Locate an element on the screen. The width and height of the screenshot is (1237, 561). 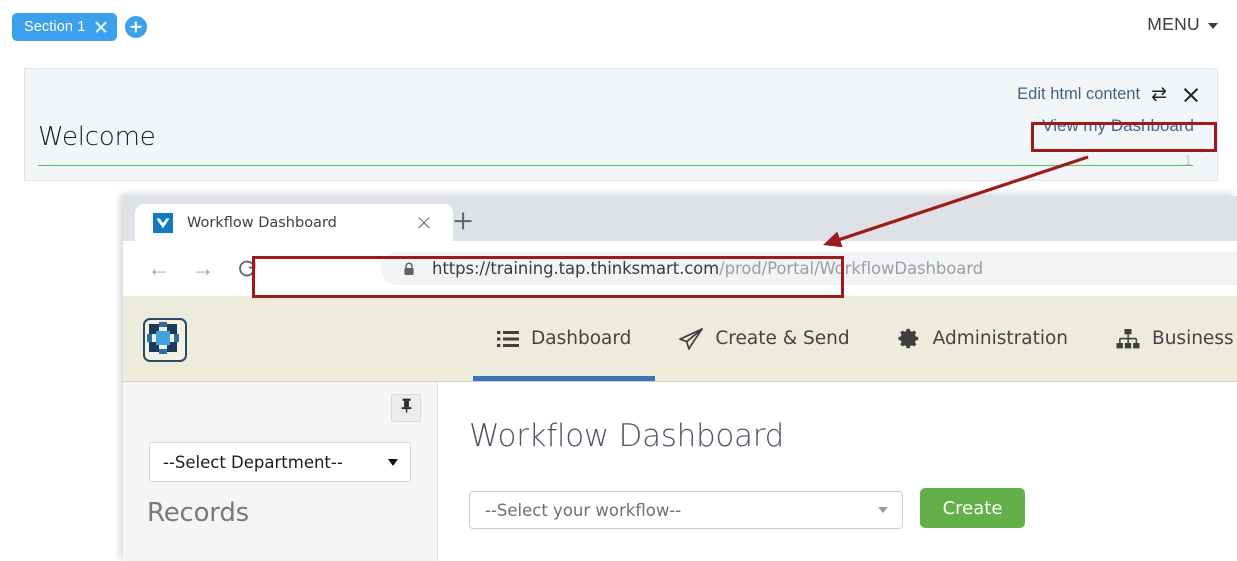
nav-item-administration: Administration is located at coordinates (983, 338).